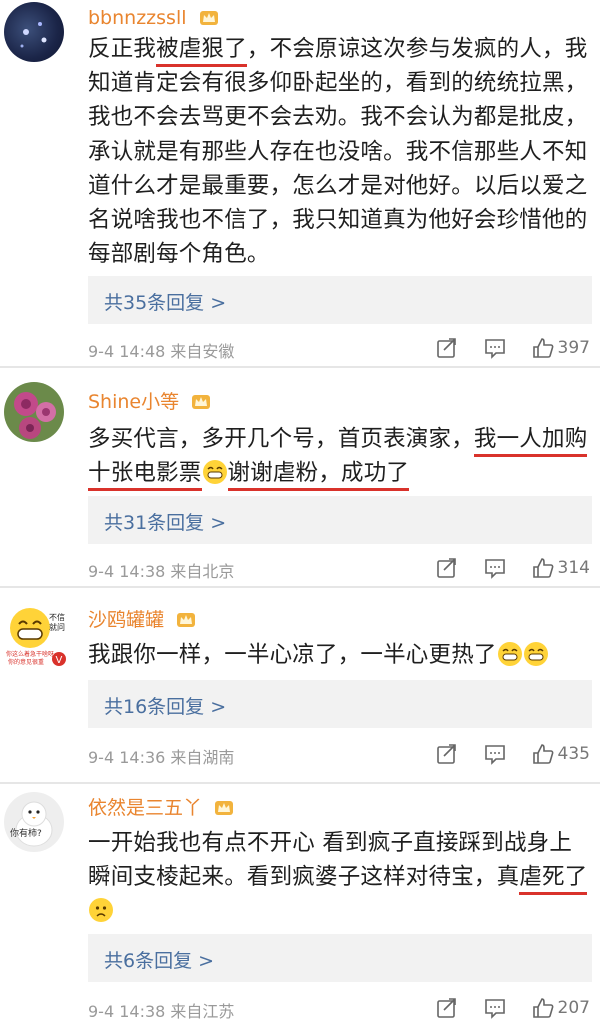 Image resolution: width=600 pixels, height=1022 pixels. Describe the element at coordinates (573, 348) in the screenshot. I see `like-count: 397` at that location.